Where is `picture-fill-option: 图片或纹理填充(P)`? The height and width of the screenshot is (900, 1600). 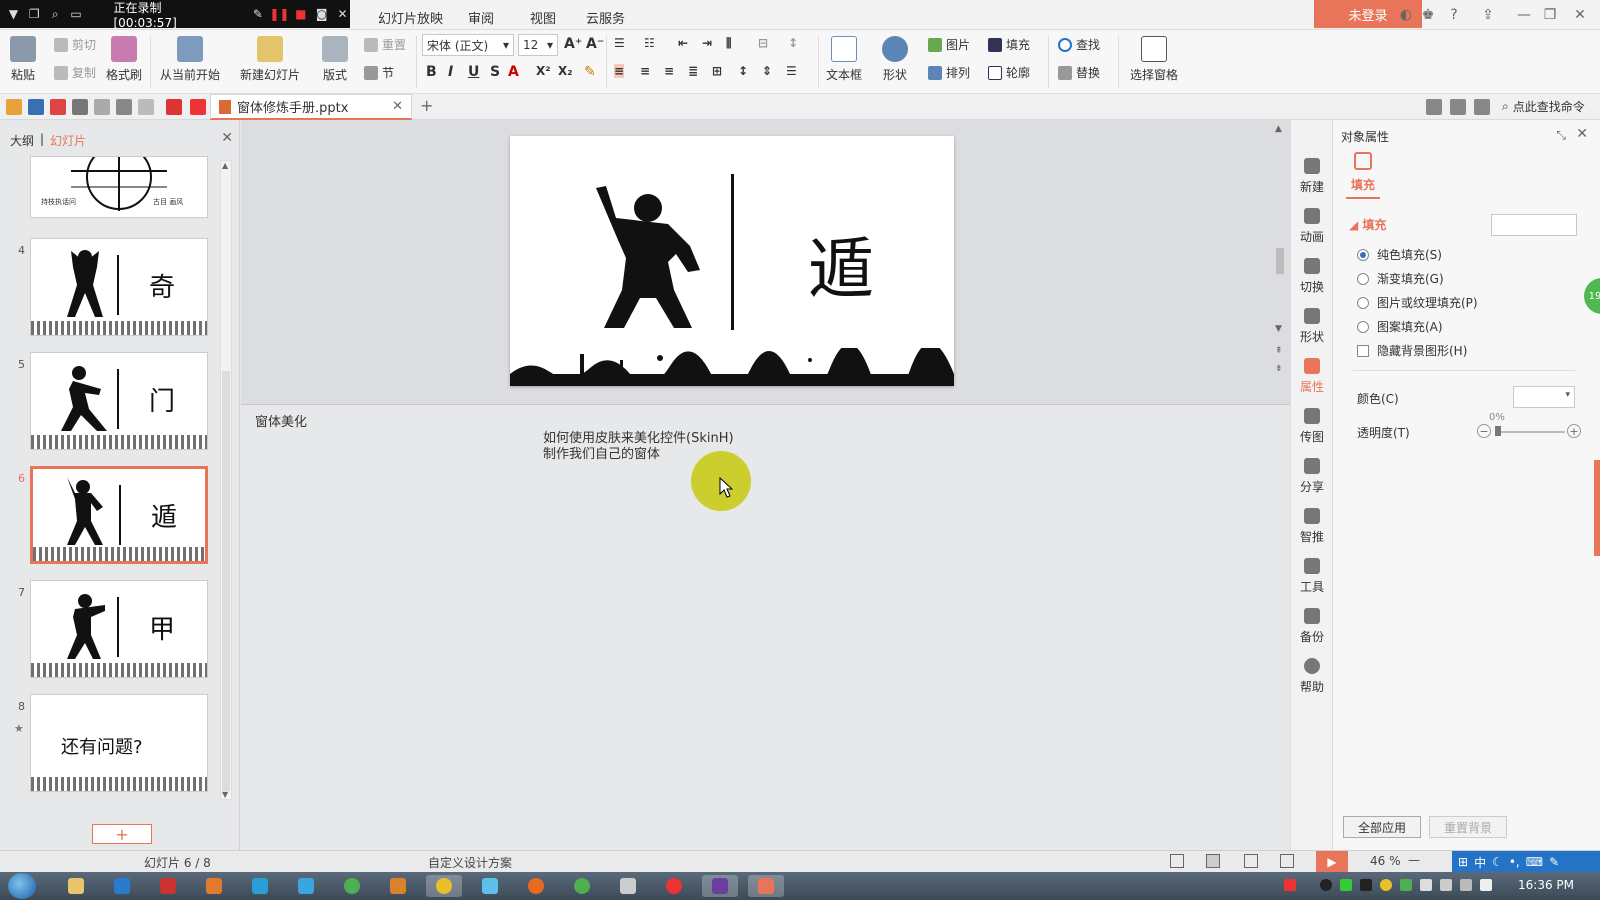 picture-fill-option: 图片或纹理填充(P) is located at coordinates (1417, 302).